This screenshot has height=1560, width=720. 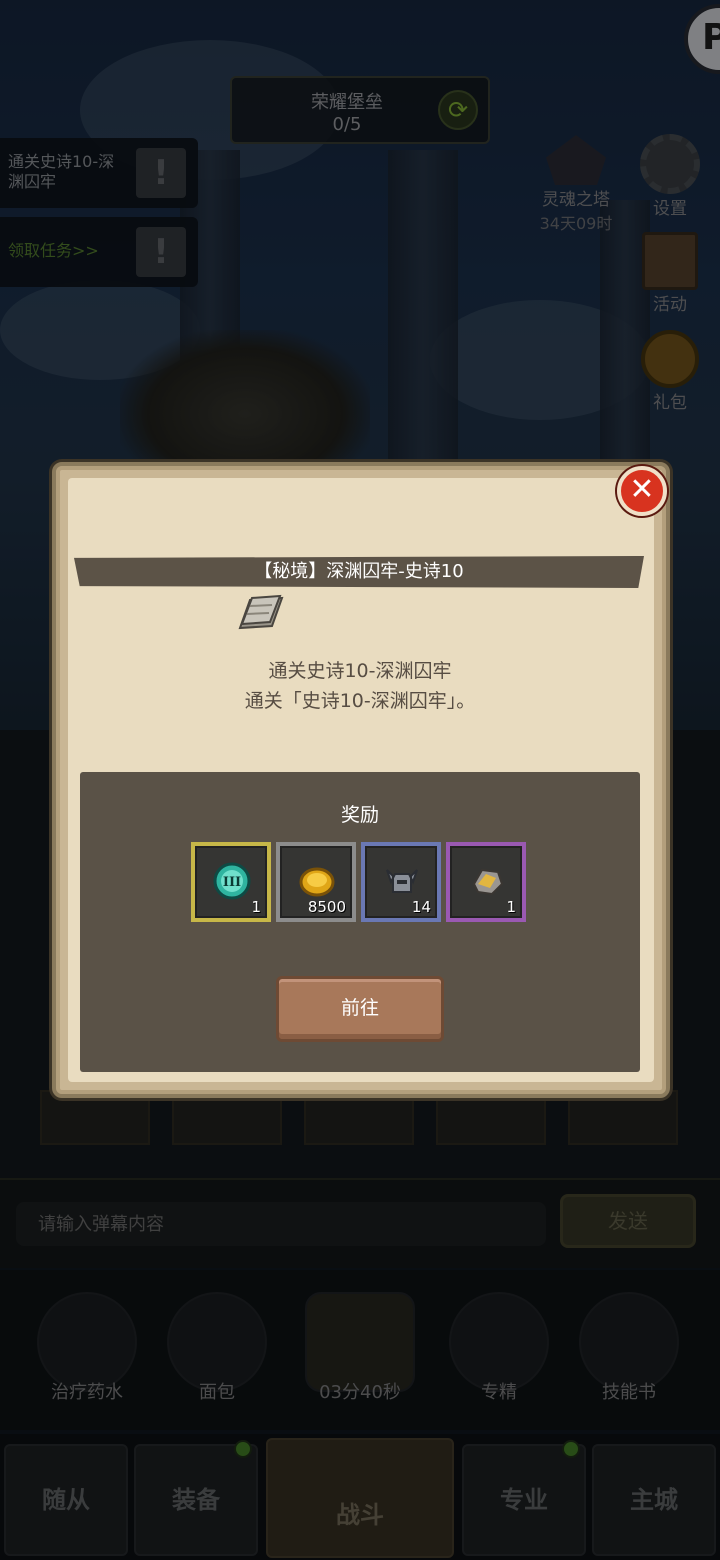 What do you see at coordinates (359, 815) in the screenshot?
I see `reward-title: 奖励` at bounding box center [359, 815].